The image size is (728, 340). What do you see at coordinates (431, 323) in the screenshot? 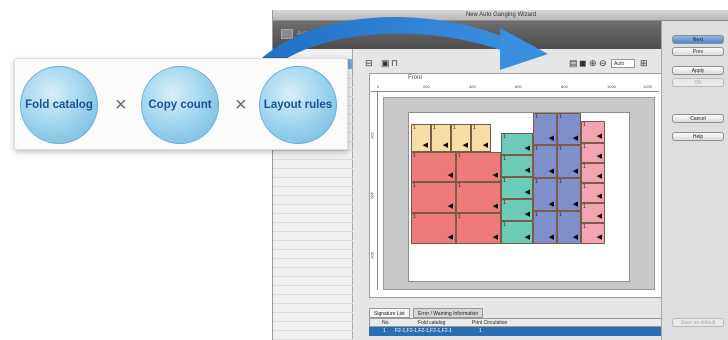
I see `column-header: Fold catalog` at bounding box center [431, 323].